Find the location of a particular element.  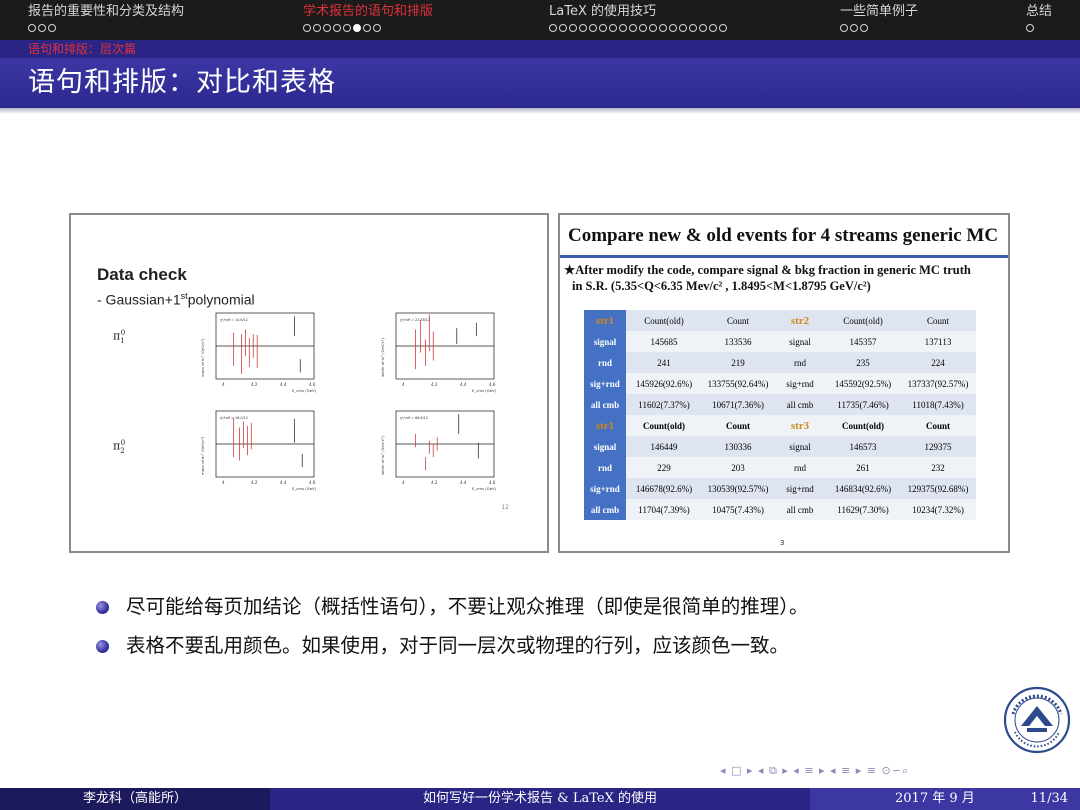

table-cell: 137113 is located at coordinates (938, 341).